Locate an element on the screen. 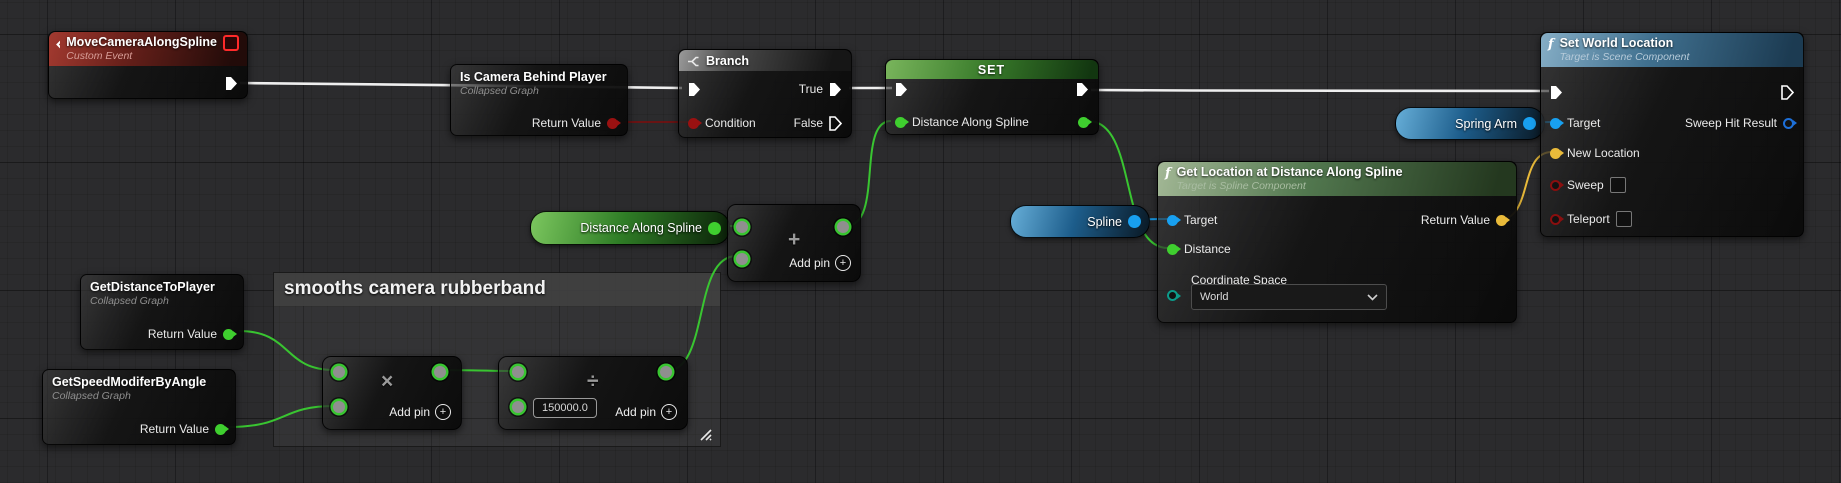  pin-label: True is located at coordinates (810, 89).